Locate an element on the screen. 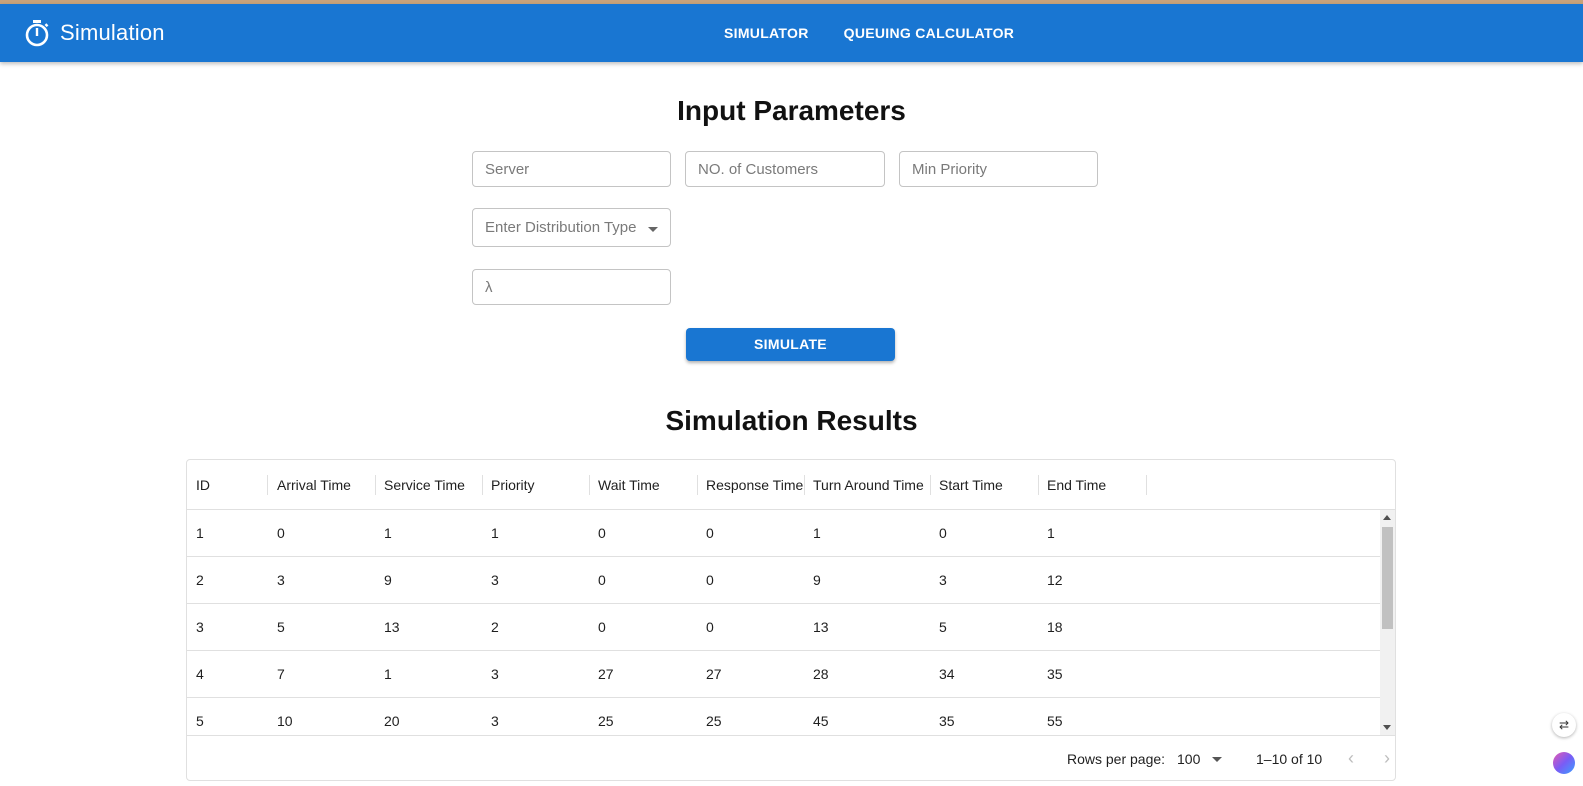 This screenshot has height=786, width=1583. nav-simulator: SIMULATOR is located at coordinates (766, 33).